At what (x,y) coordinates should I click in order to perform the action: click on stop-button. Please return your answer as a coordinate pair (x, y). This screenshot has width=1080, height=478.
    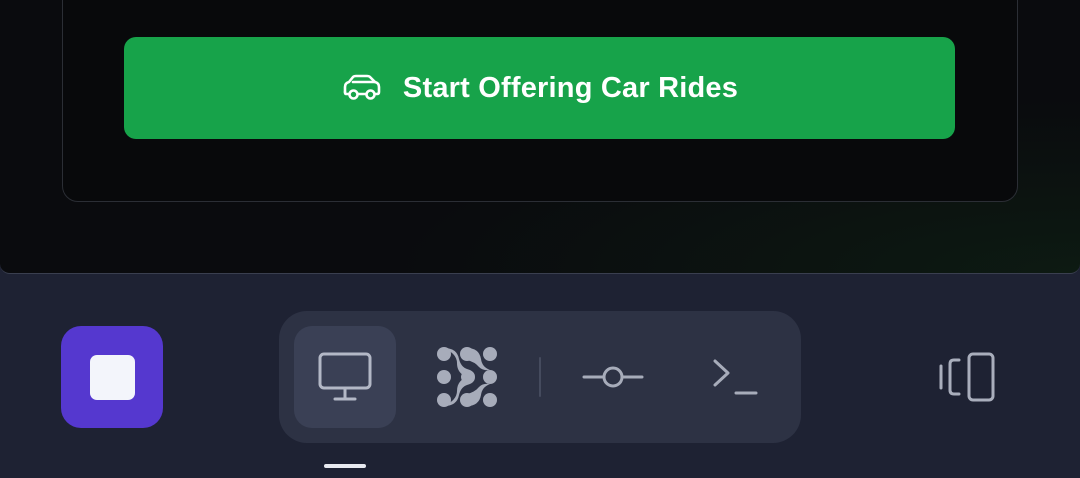
    Looking at the image, I should click on (112, 377).